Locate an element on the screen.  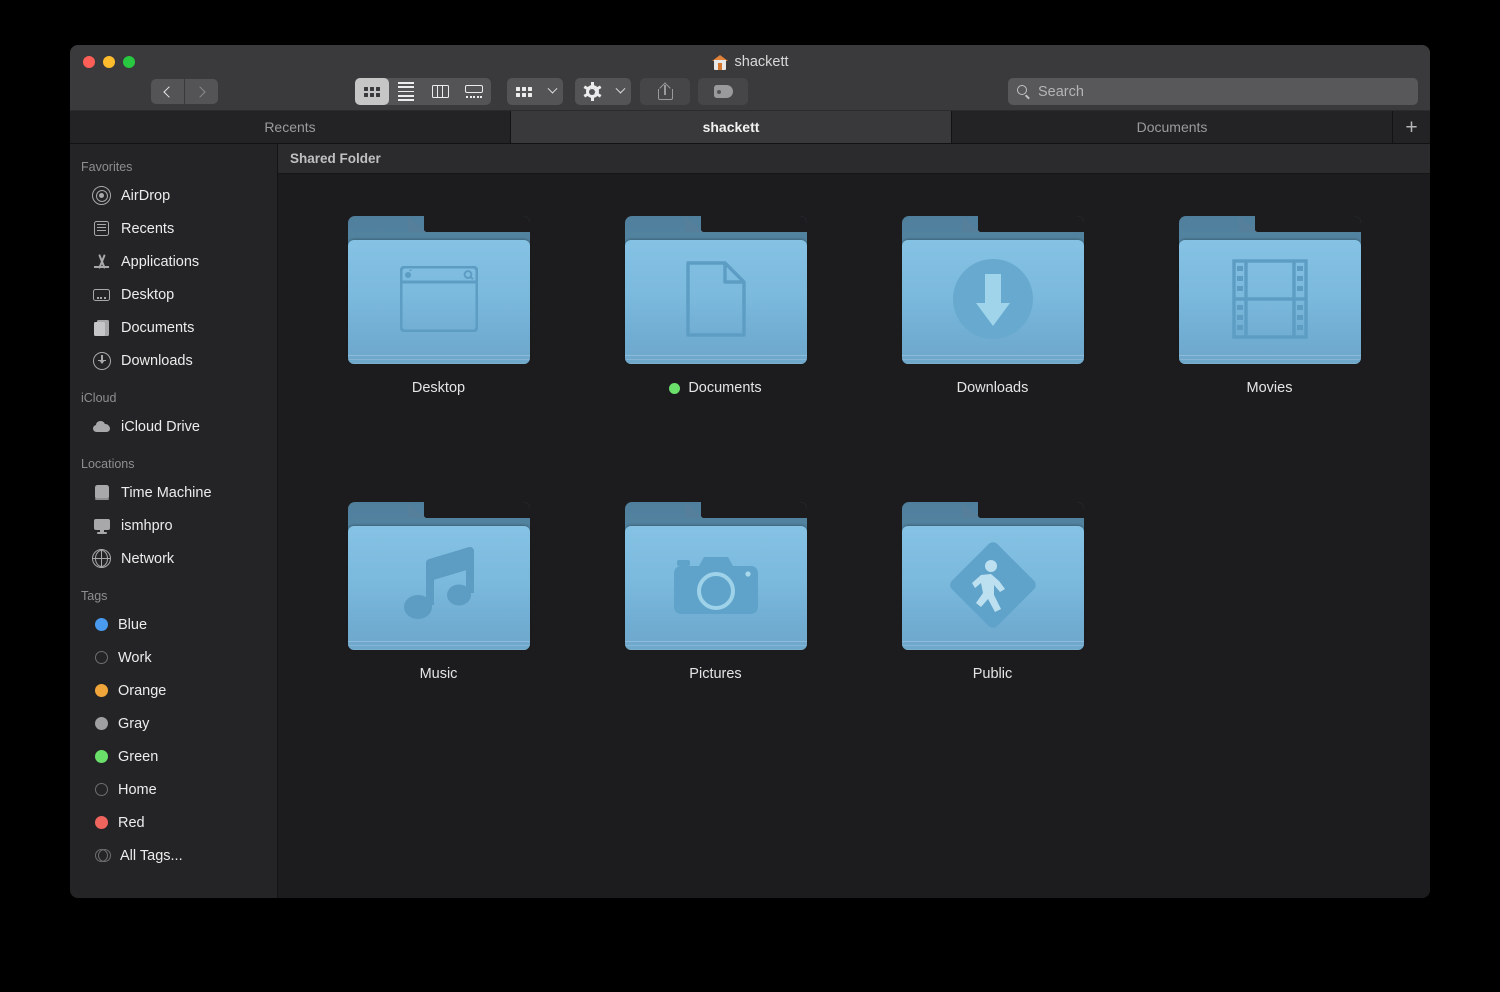
tab-bar: Recents shackett Documents + is located at coordinates (750, 127).